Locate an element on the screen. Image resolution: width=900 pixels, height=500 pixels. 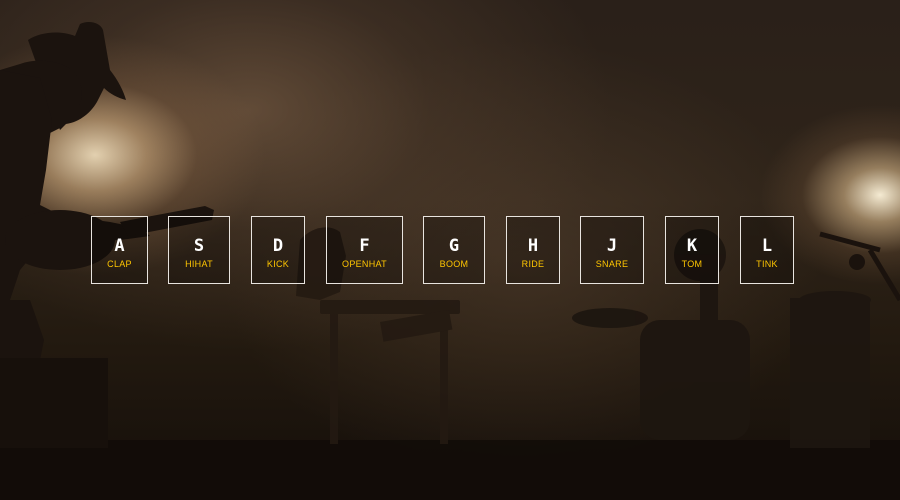
amplifier is located at coordinates (54, 403).